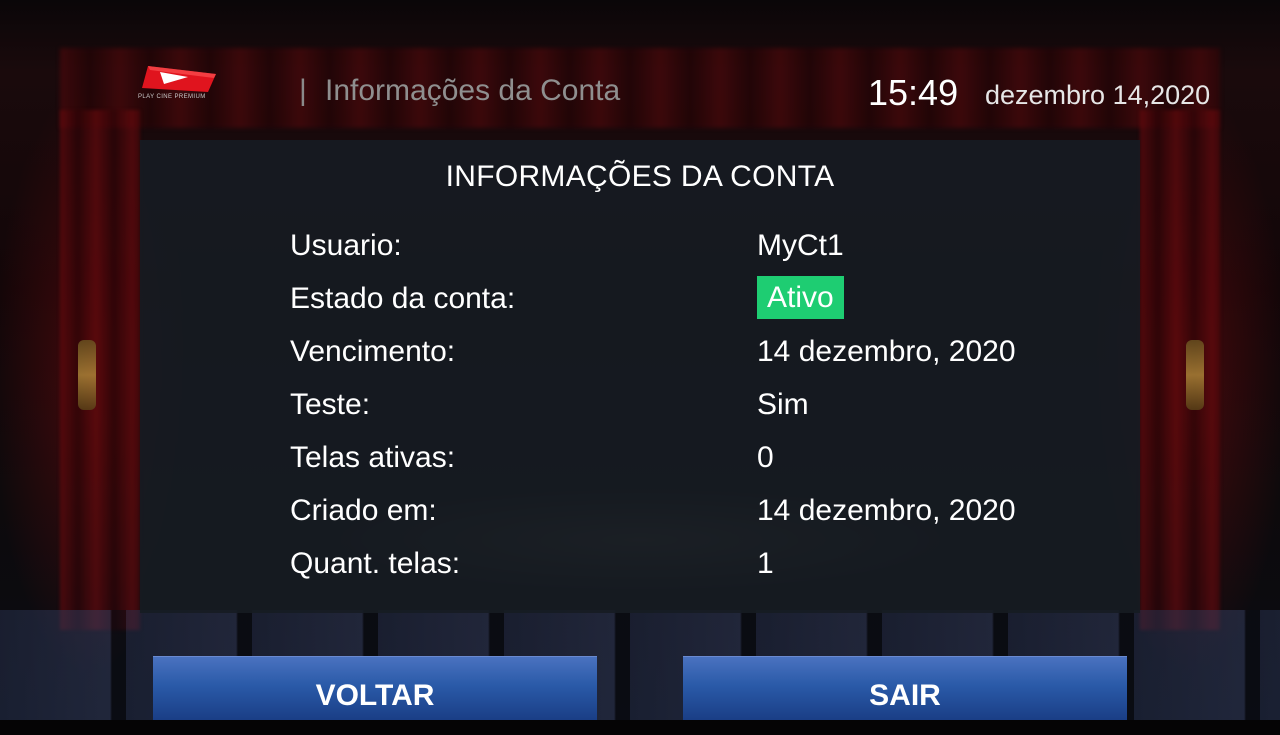 The width and height of the screenshot is (1280, 735). What do you see at coordinates (373, 351) in the screenshot?
I see `label-vencimento: Vencimento:` at bounding box center [373, 351].